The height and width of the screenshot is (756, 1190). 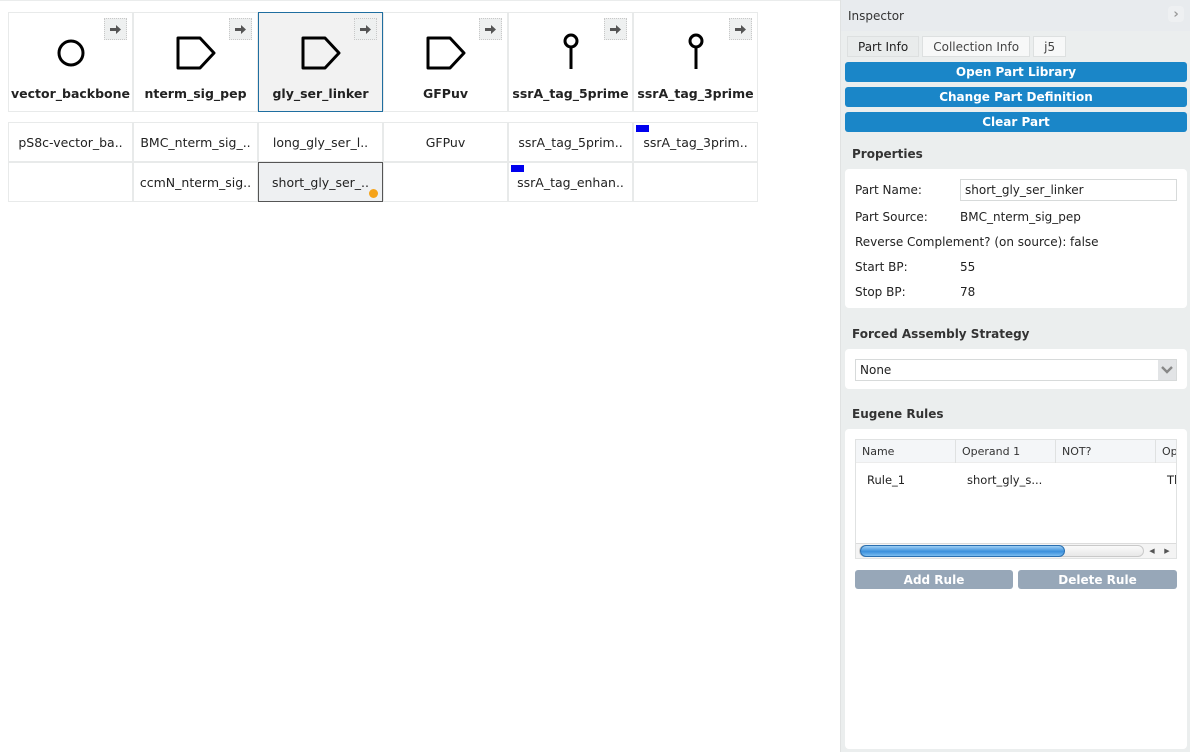 I want to click on part-cell: BMC_nterm_sig_.., so click(x=195, y=142).